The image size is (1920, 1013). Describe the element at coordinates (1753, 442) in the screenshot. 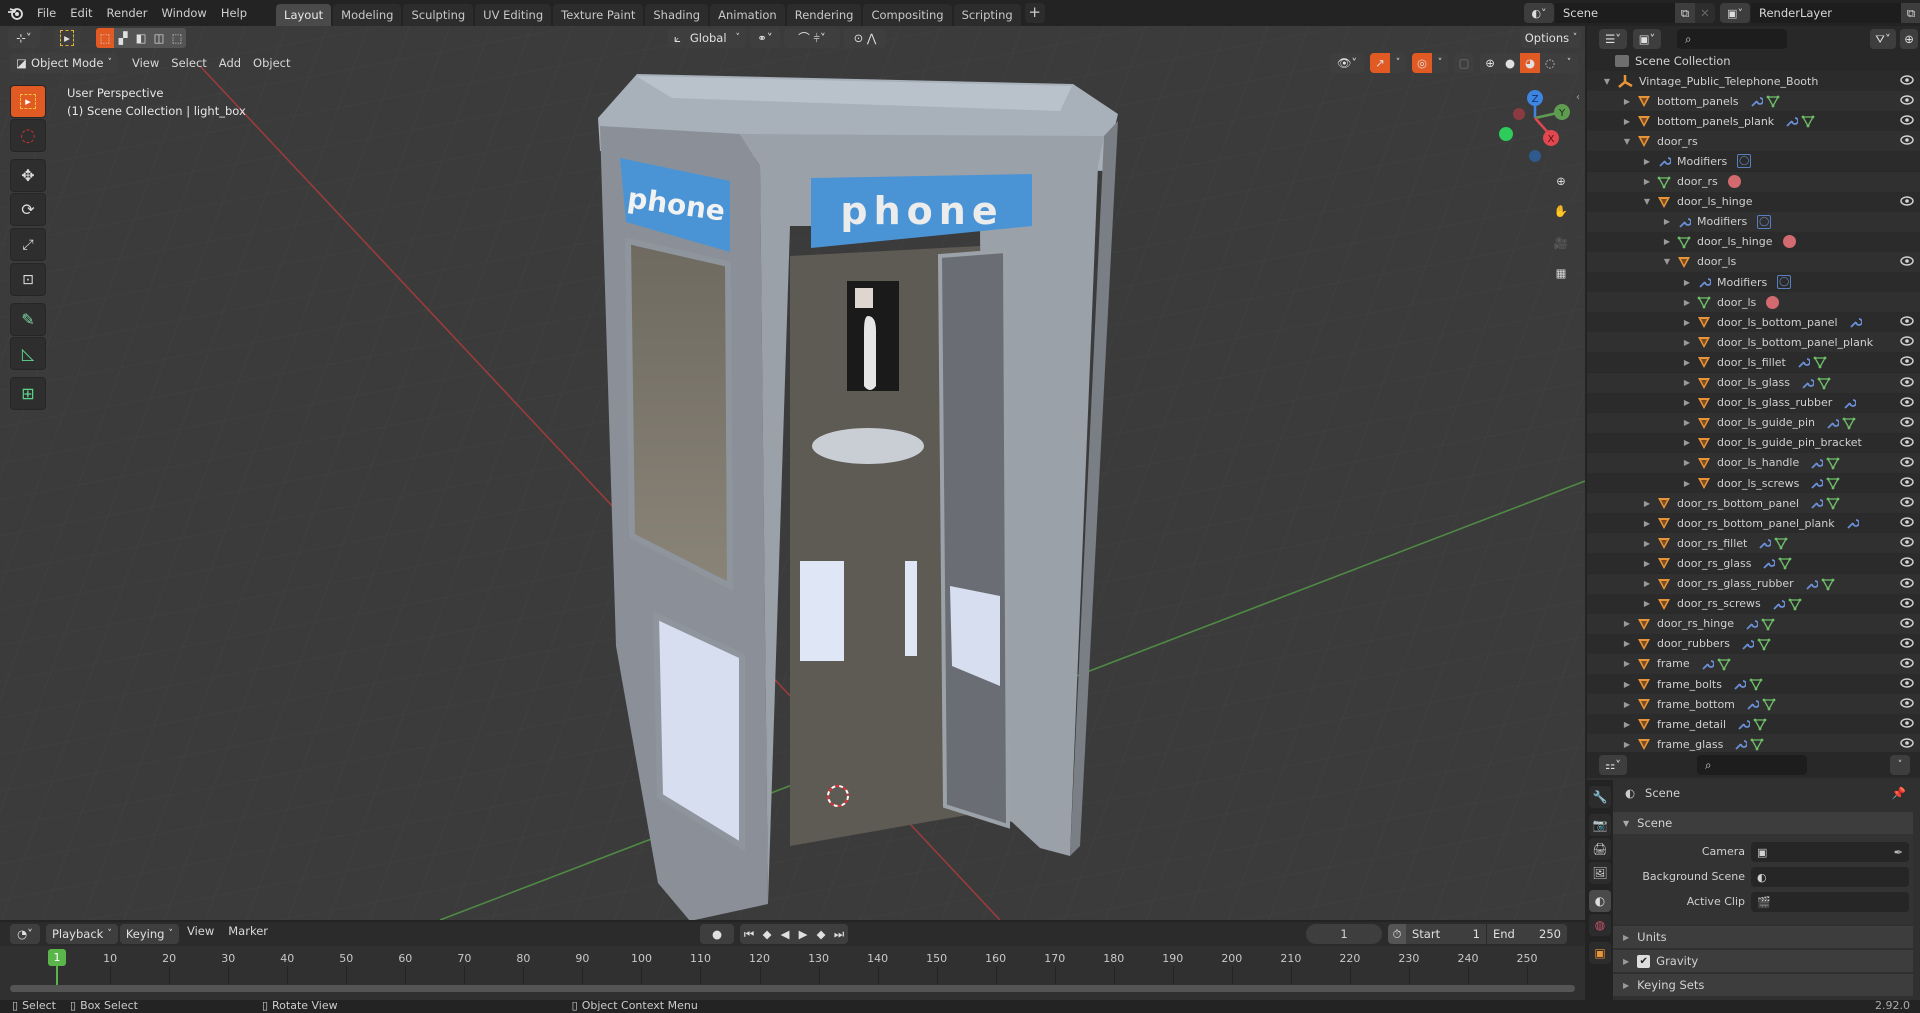

I see `outliner-row: ▶ door_ls_guide_pin_bracket` at that location.